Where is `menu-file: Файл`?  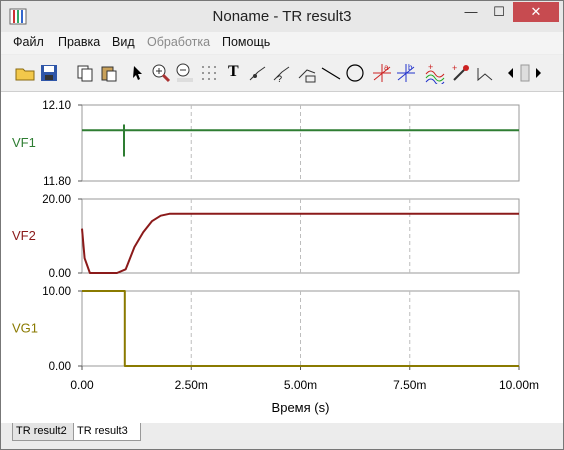 menu-file: Файл is located at coordinates (28, 42).